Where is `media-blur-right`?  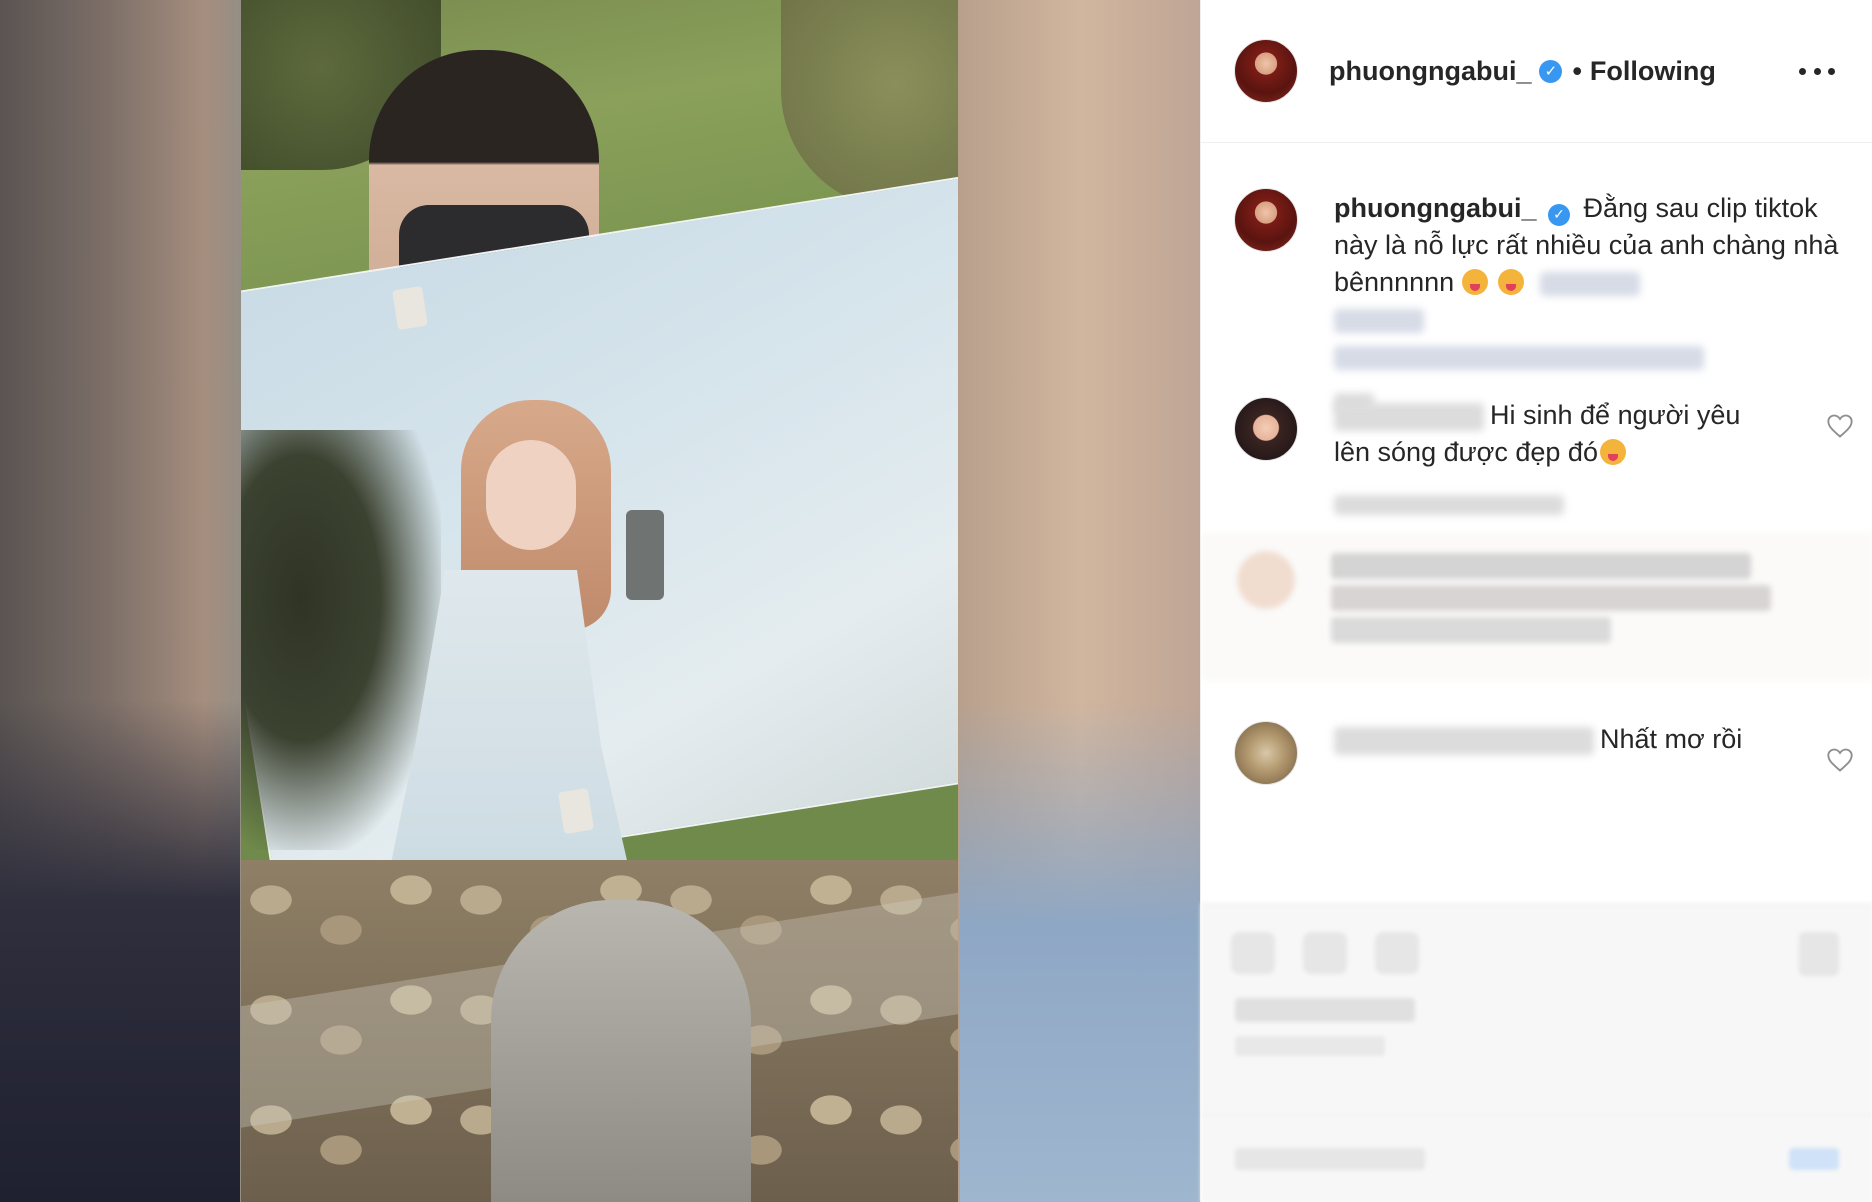
media-blur-right is located at coordinates (1080, 951).